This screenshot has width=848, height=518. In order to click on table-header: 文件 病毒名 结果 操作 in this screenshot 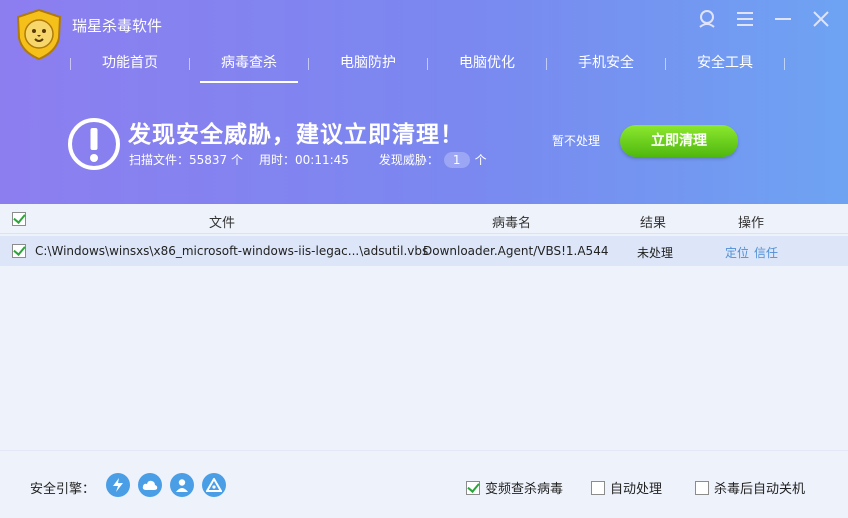, I will do `click(424, 219)`.